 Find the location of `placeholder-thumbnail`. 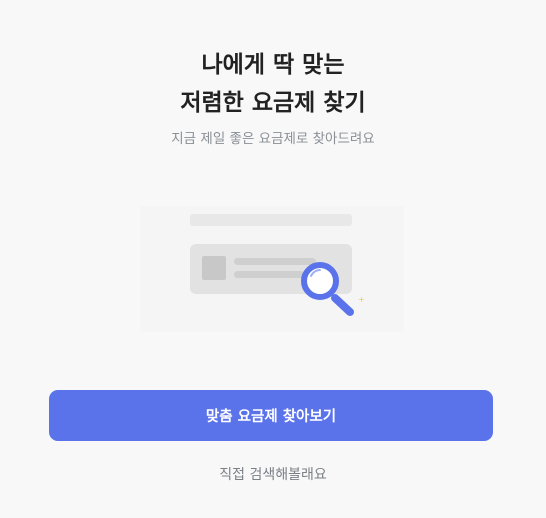

placeholder-thumbnail is located at coordinates (214, 268).